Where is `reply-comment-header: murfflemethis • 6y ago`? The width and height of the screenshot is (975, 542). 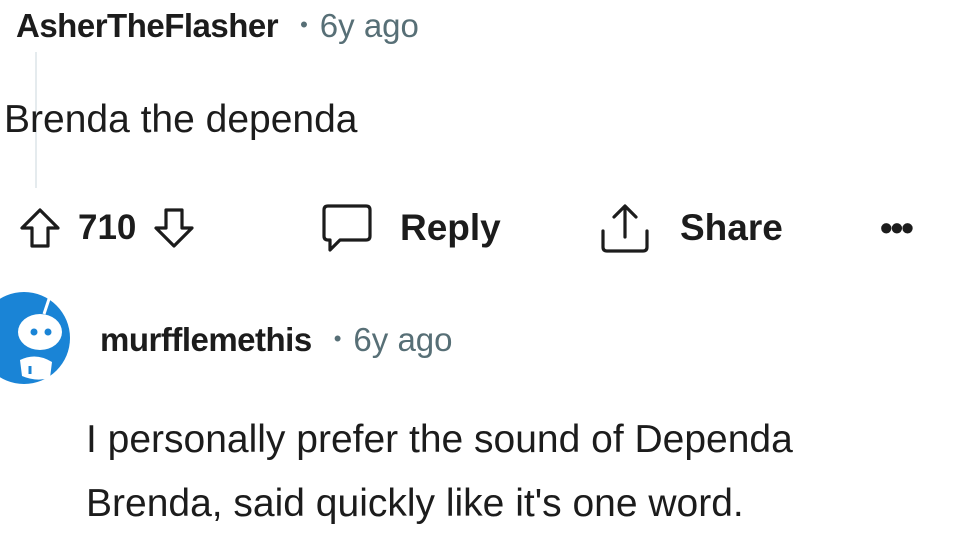 reply-comment-header: murfflemethis • 6y ago is located at coordinates (276, 340).